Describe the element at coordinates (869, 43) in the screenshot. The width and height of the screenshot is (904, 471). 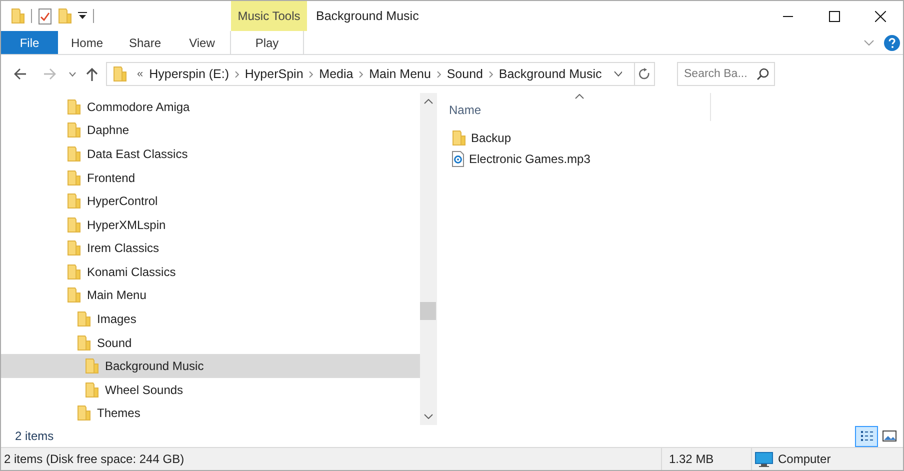
I see `expand-ribbon-icon` at that location.